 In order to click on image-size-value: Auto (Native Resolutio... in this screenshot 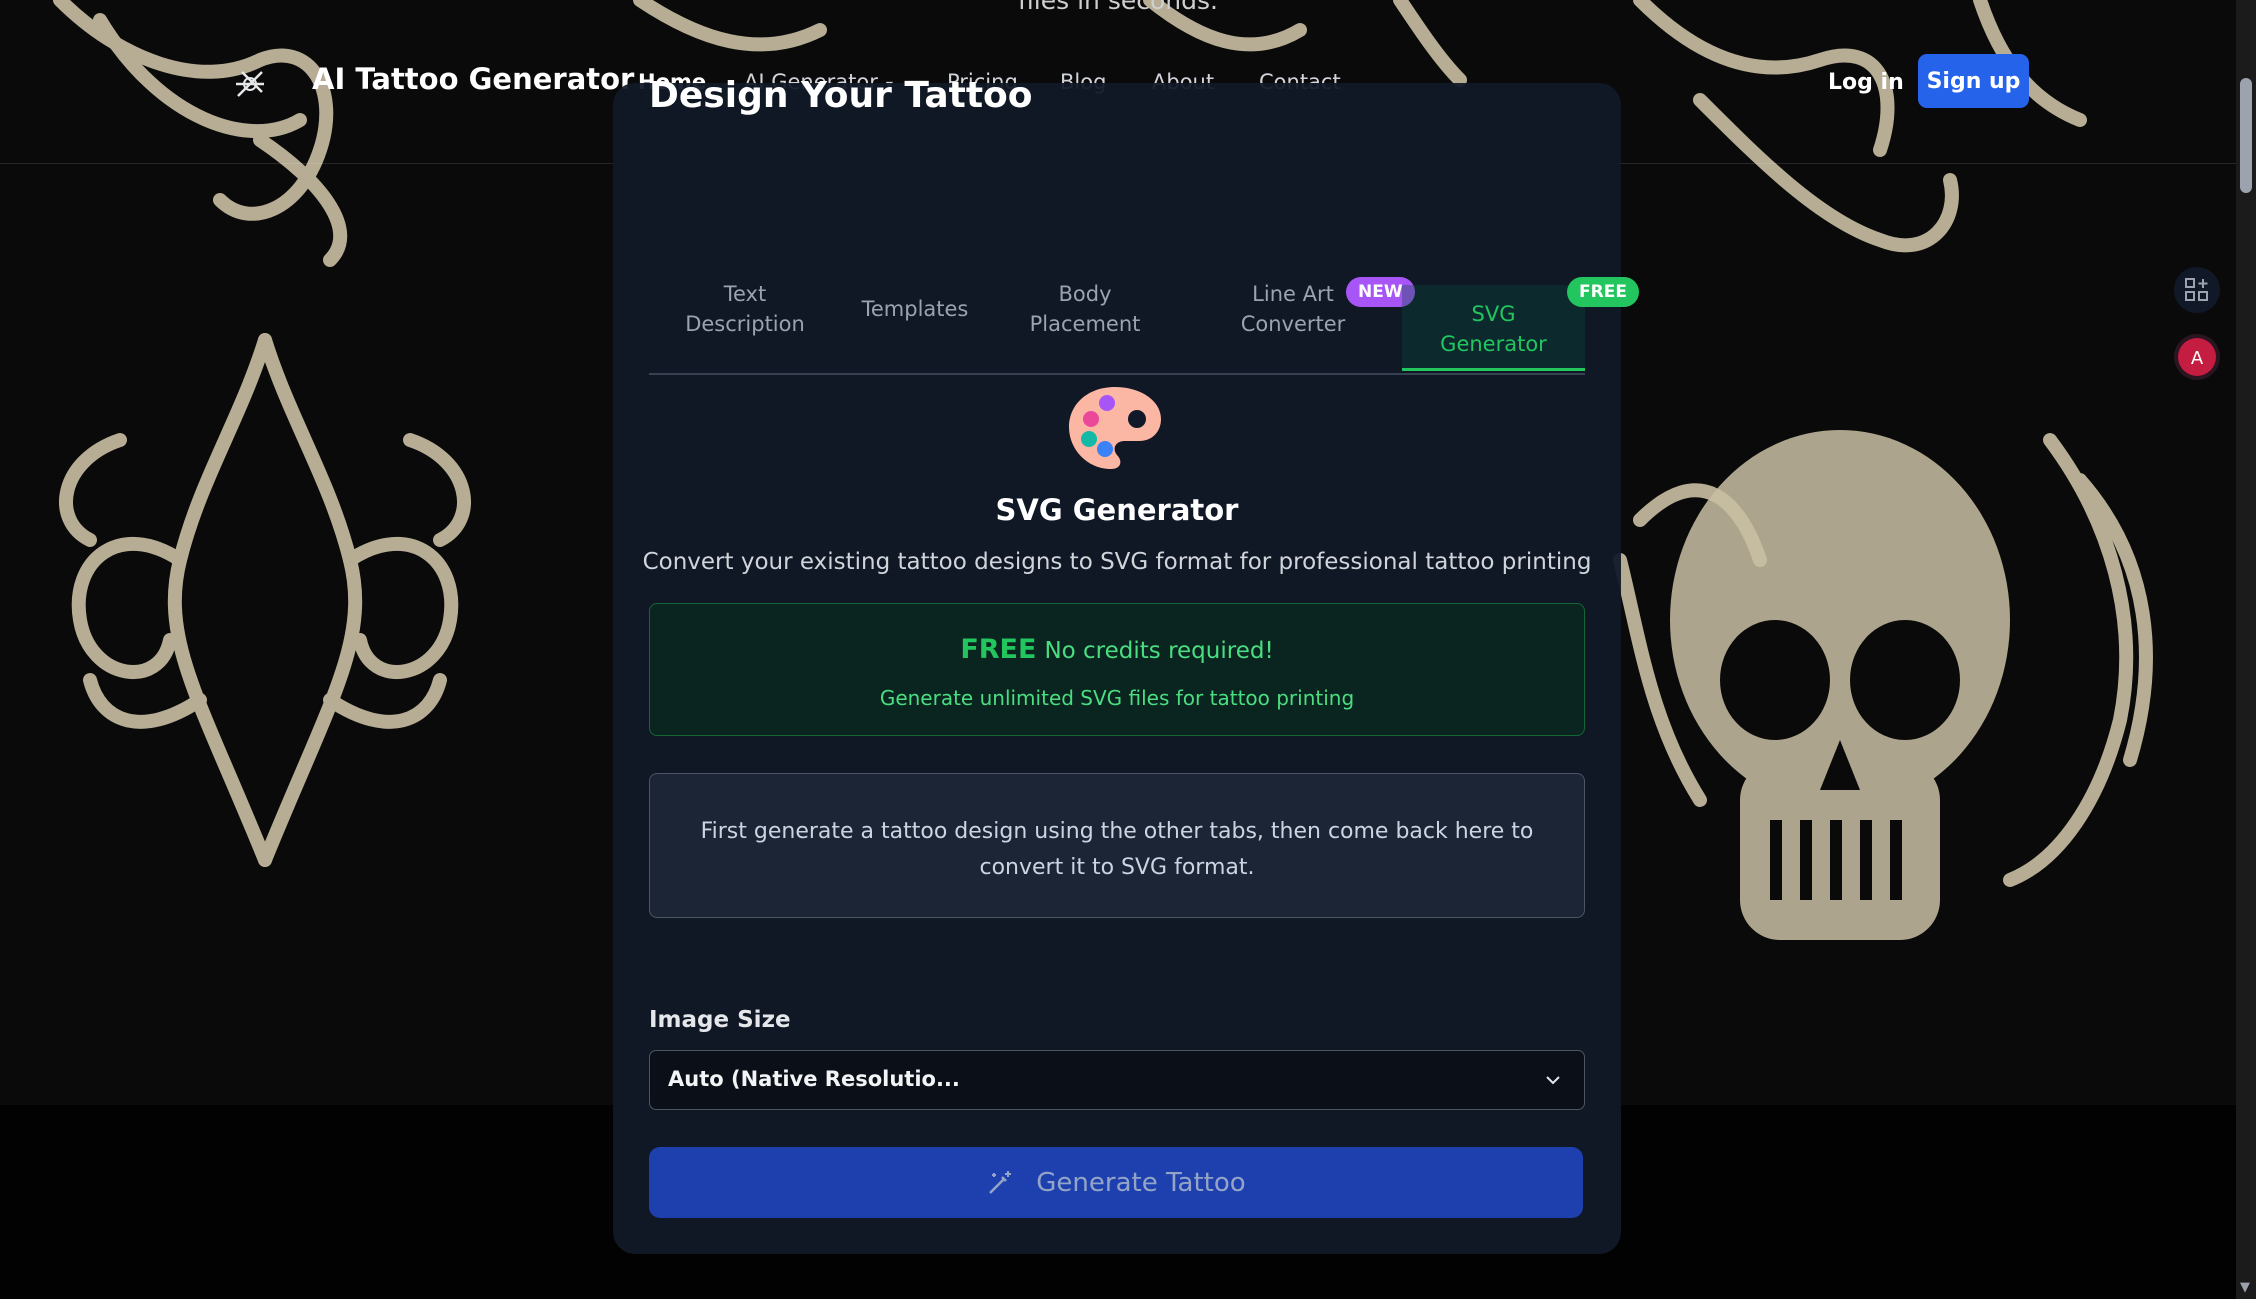, I will do `click(814, 1079)`.